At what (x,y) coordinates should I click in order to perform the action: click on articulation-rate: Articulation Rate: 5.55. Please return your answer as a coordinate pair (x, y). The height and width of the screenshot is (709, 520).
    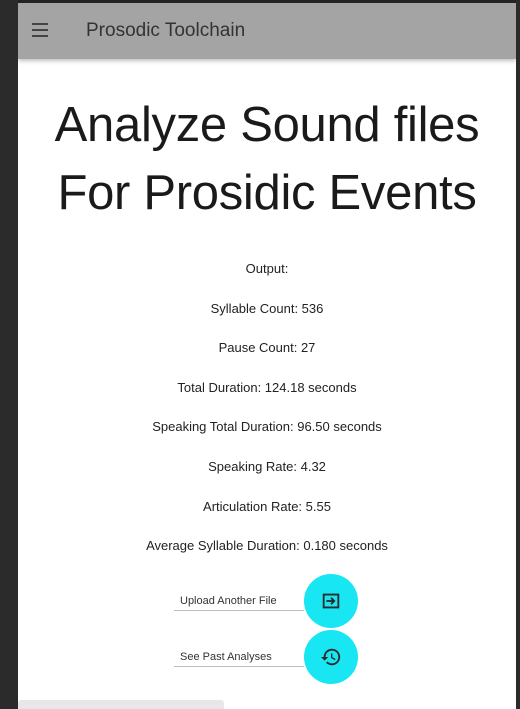
    Looking at the image, I should click on (267, 506).